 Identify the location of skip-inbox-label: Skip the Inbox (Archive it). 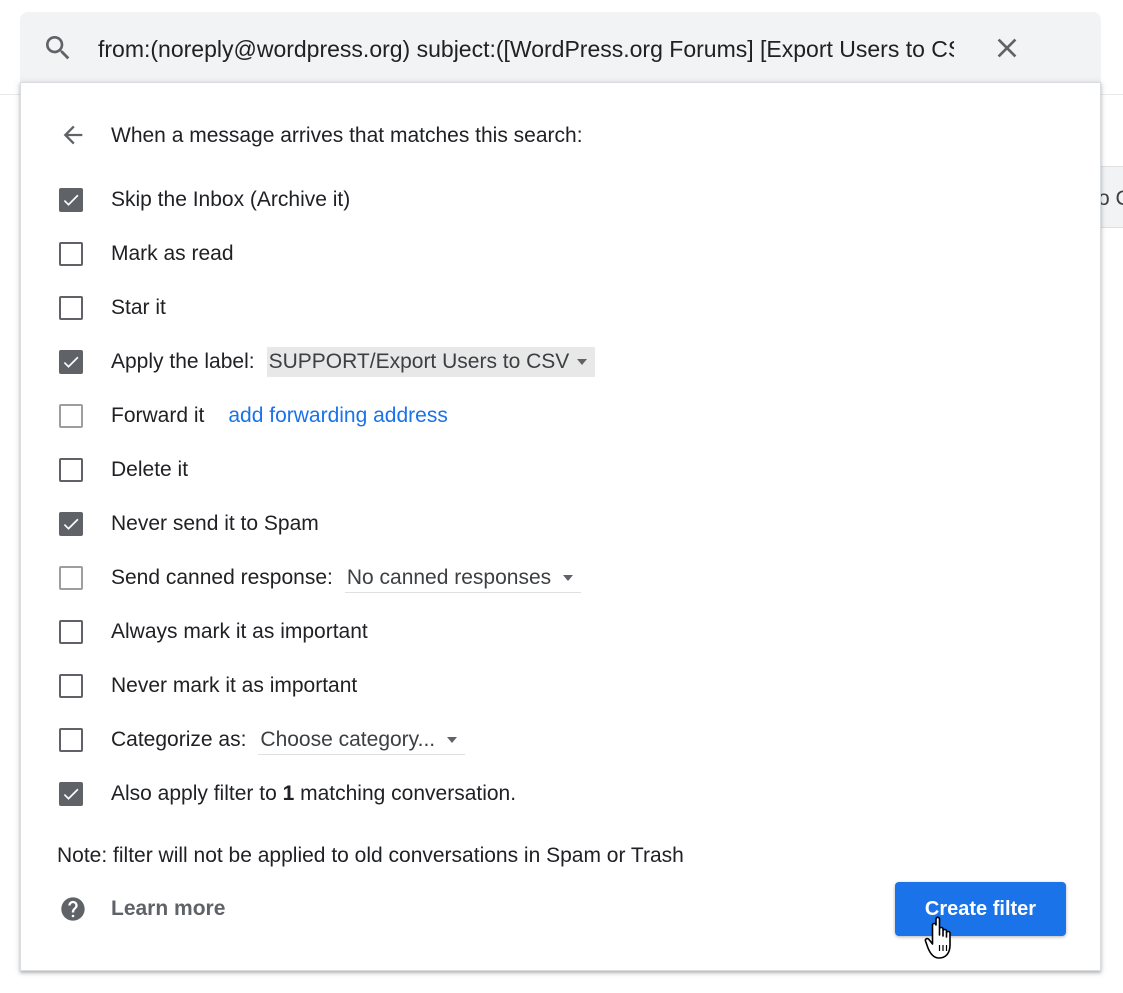
(231, 199).